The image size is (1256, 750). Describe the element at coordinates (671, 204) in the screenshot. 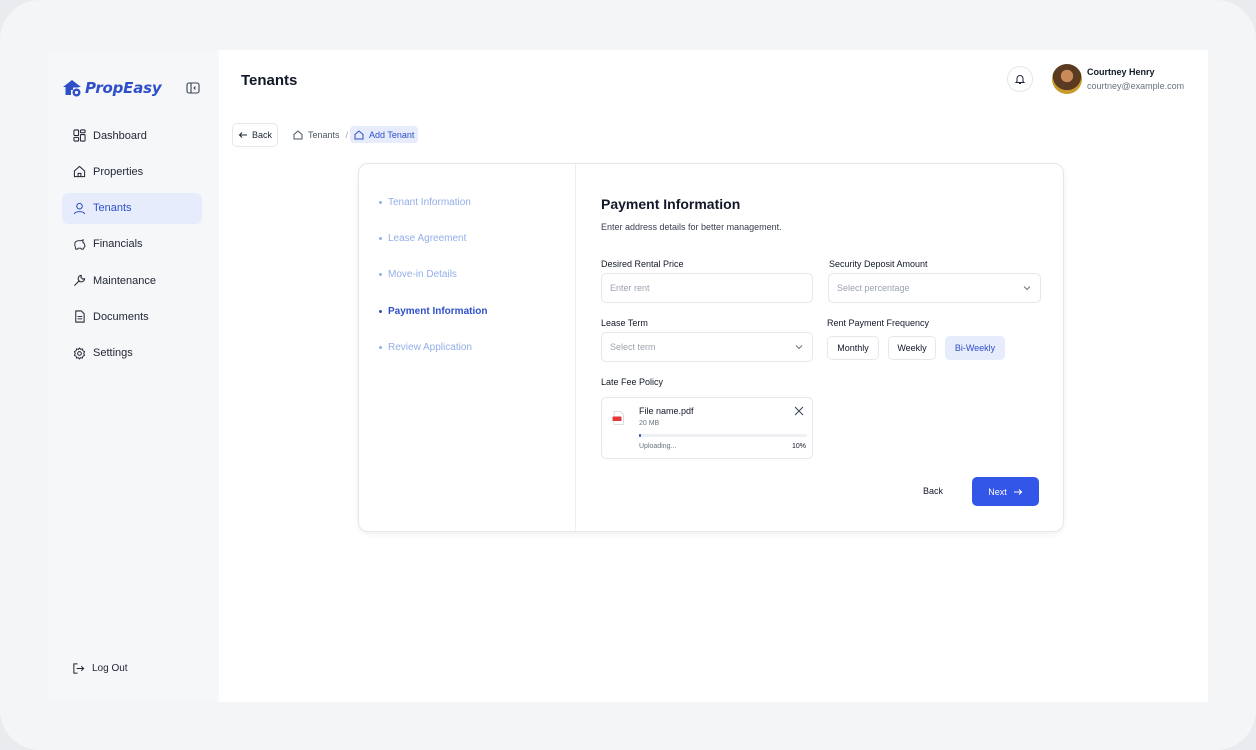

I see `form-title: Payment Information` at that location.